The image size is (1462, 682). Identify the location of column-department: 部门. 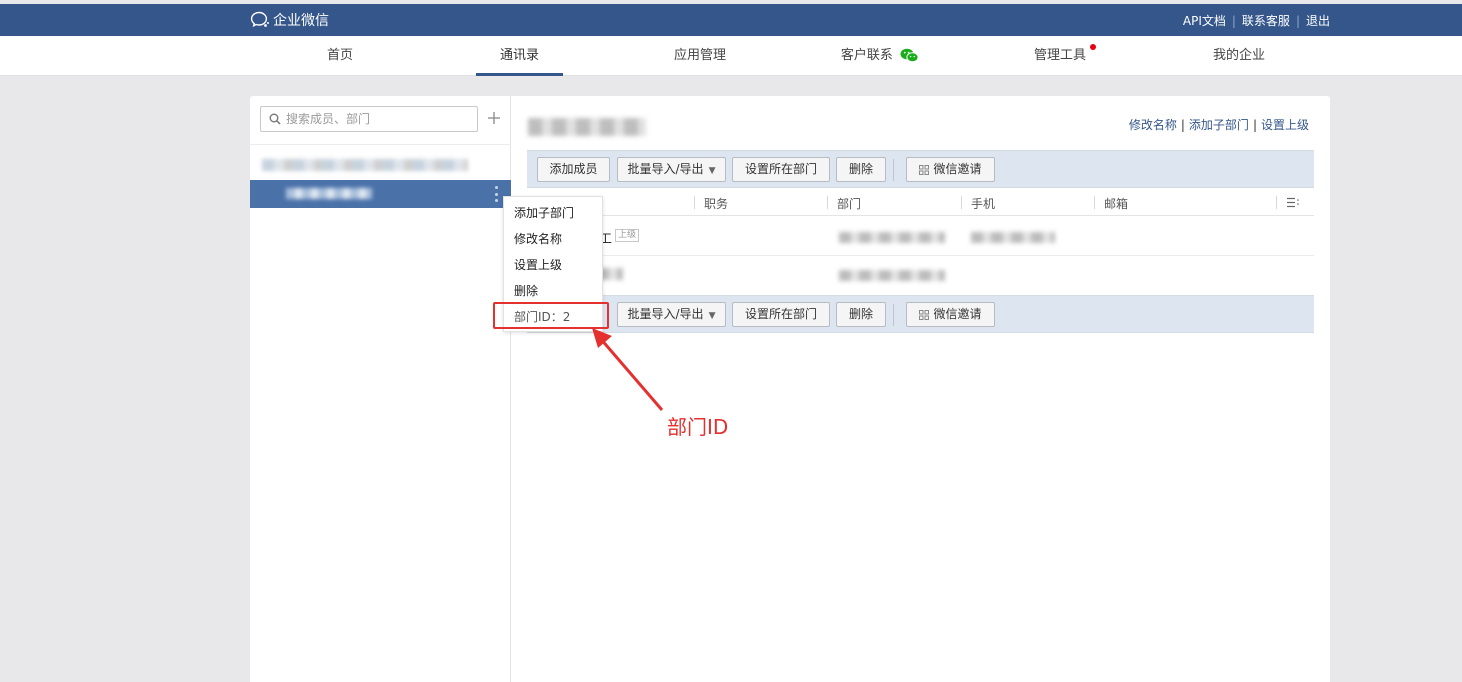
(849, 204).